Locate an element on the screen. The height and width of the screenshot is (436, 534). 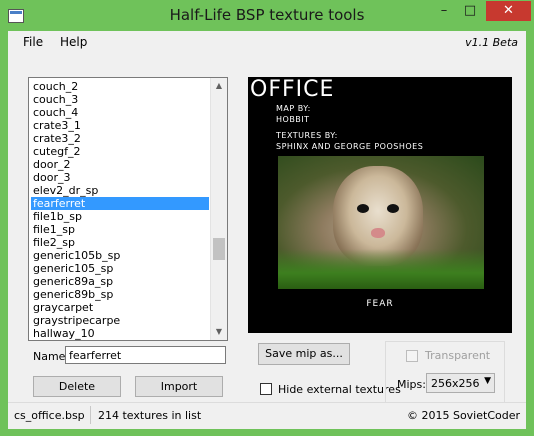
list-item: crate3_1 is located at coordinates (120, 125).